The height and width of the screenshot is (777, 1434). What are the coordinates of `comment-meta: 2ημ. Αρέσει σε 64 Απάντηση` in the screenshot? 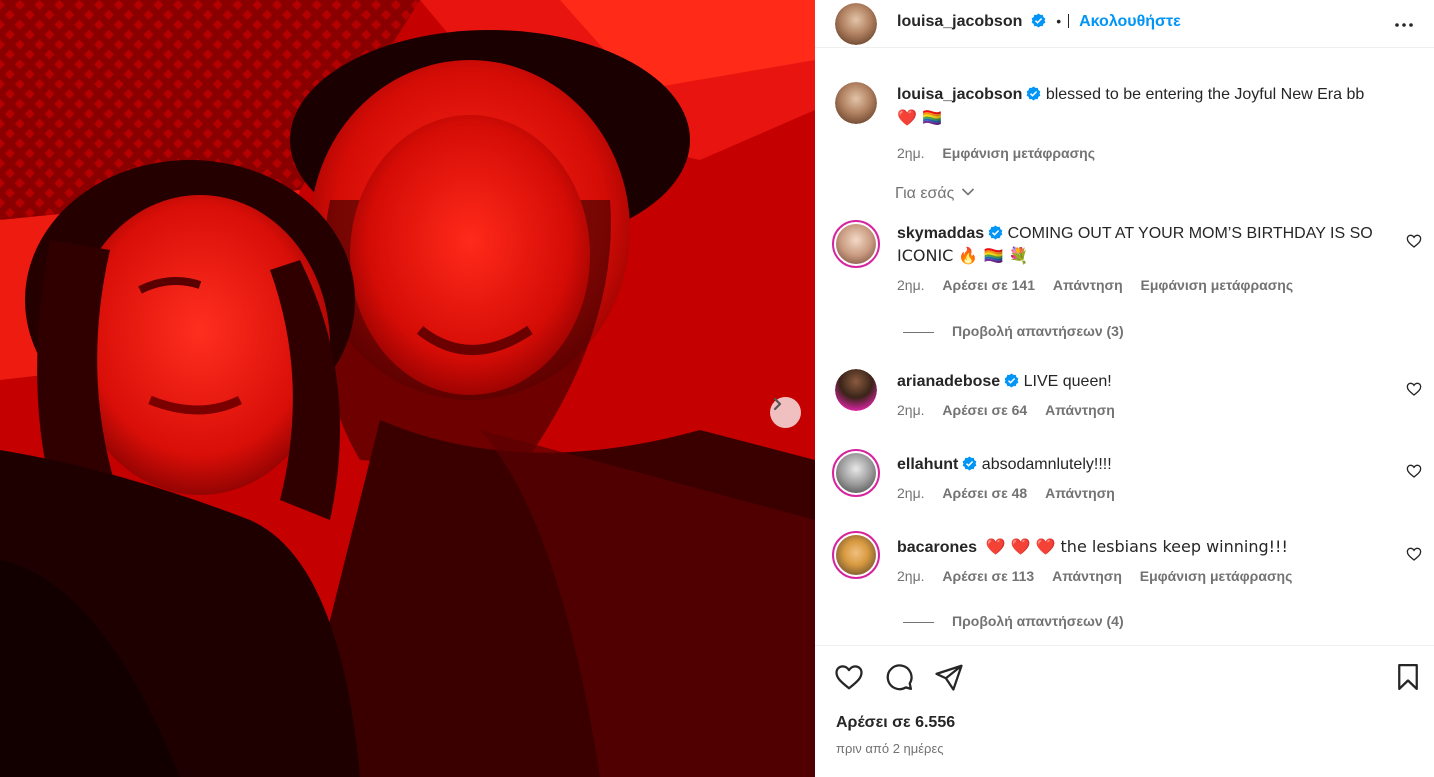 It's located at (1147, 410).